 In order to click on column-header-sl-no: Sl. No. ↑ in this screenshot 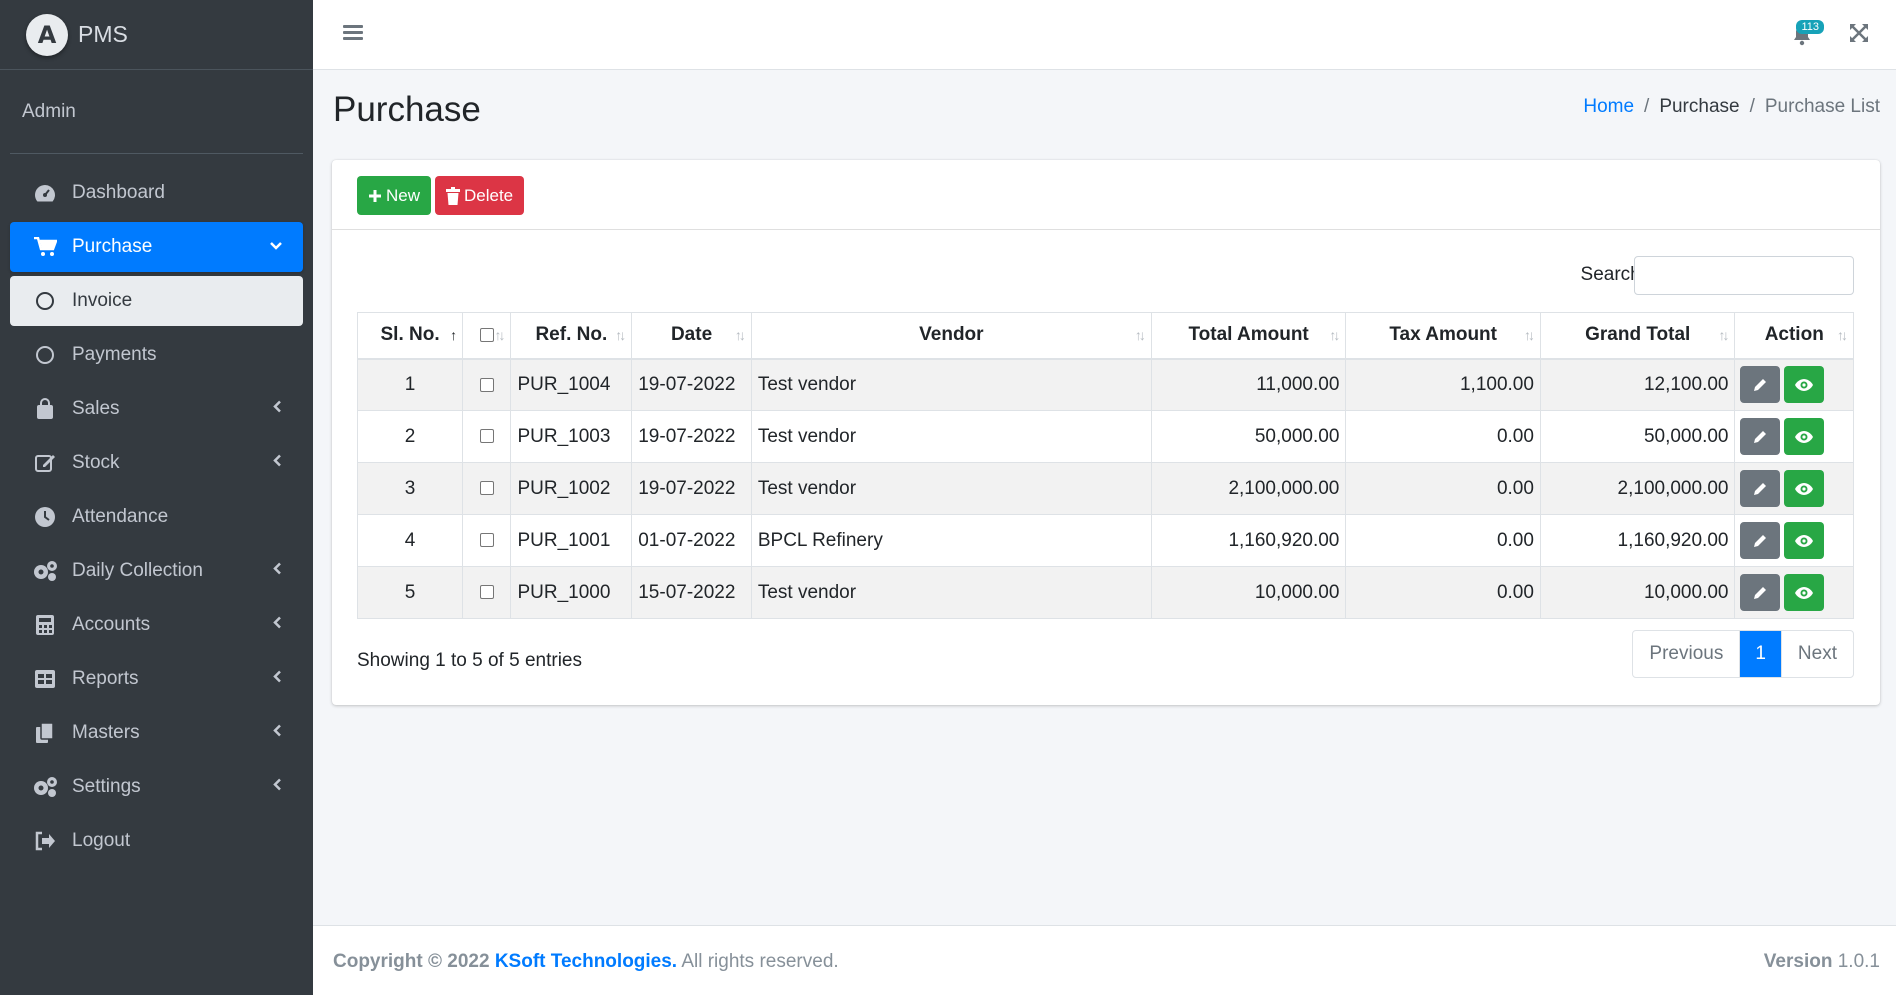, I will do `click(410, 336)`.